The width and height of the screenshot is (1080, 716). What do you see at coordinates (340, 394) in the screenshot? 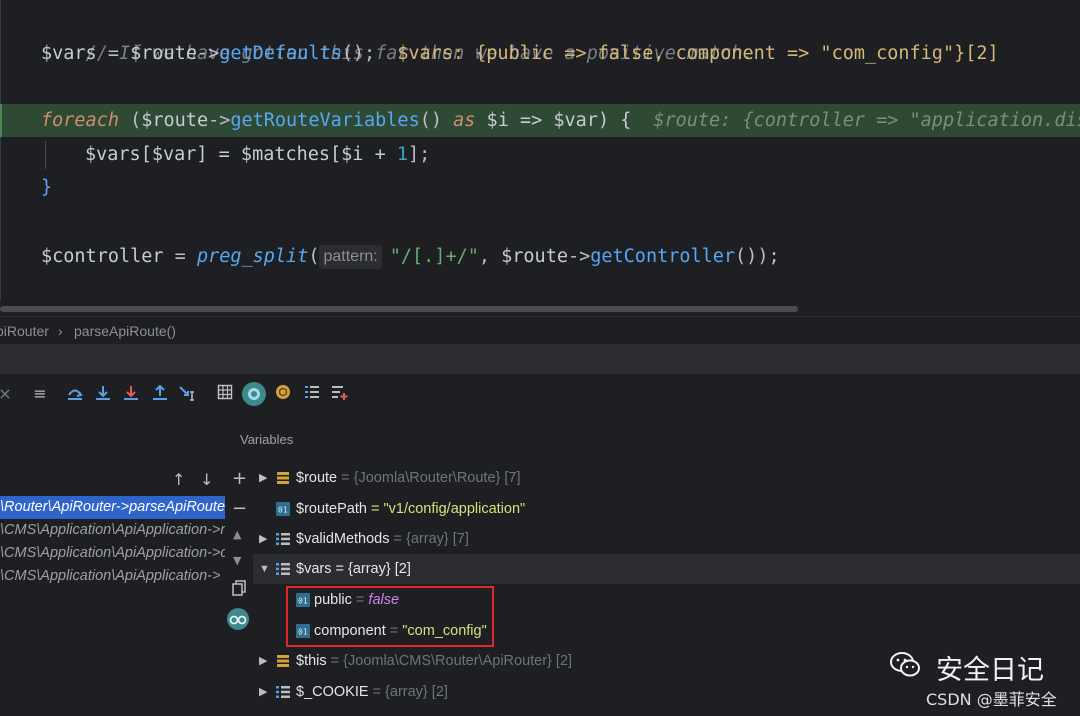
I see `add-filter-icon` at bounding box center [340, 394].